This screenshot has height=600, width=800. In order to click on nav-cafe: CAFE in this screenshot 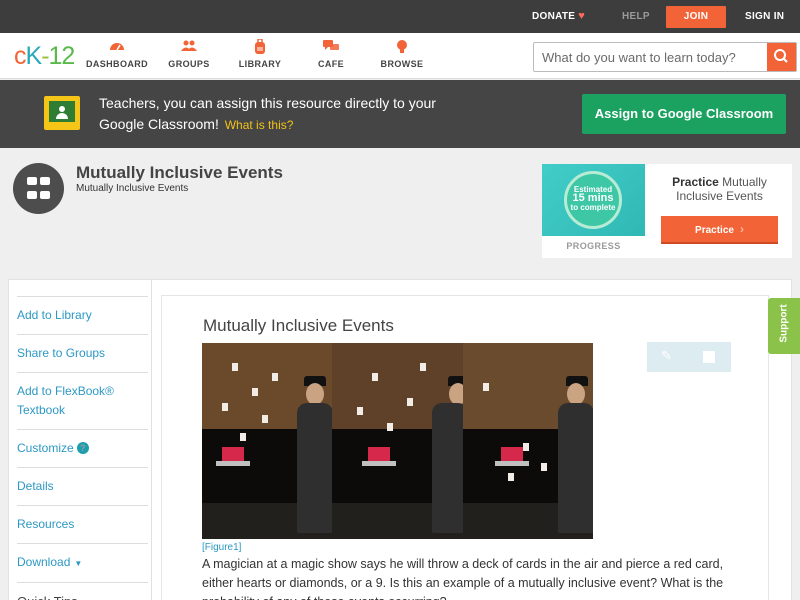, I will do `click(331, 54)`.